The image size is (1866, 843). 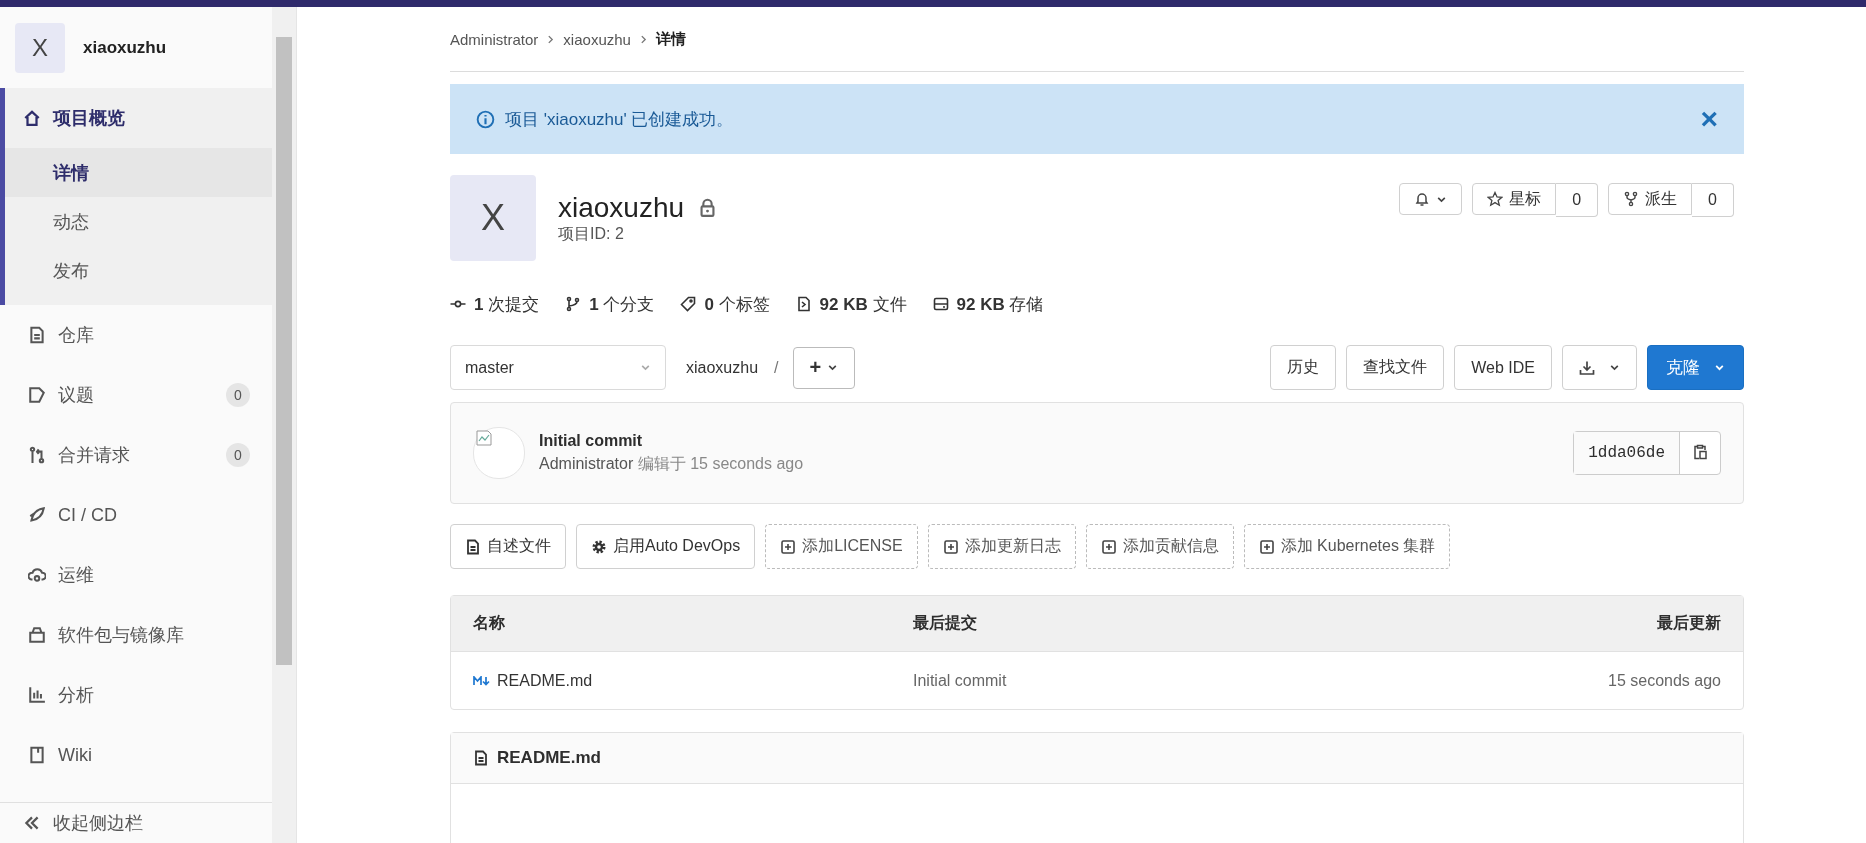 What do you see at coordinates (32, 823) in the screenshot?
I see `double-chevron-icon` at bounding box center [32, 823].